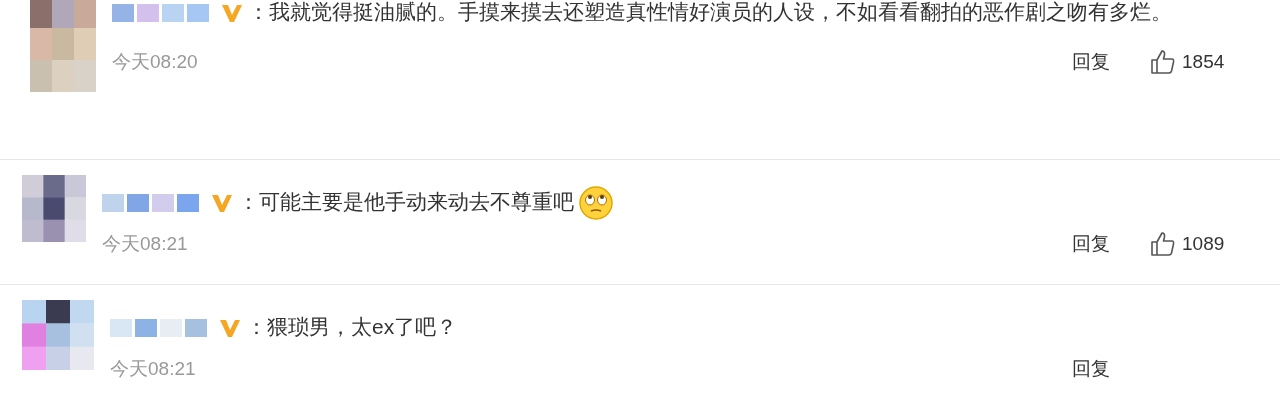 Image resolution: width=1280 pixels, height=414 pixels. Describe the element at coordinates (406, 201) in the screenshot. I see `comment-text: ：可能主要是他手动来动去不尊重吧` at that location.